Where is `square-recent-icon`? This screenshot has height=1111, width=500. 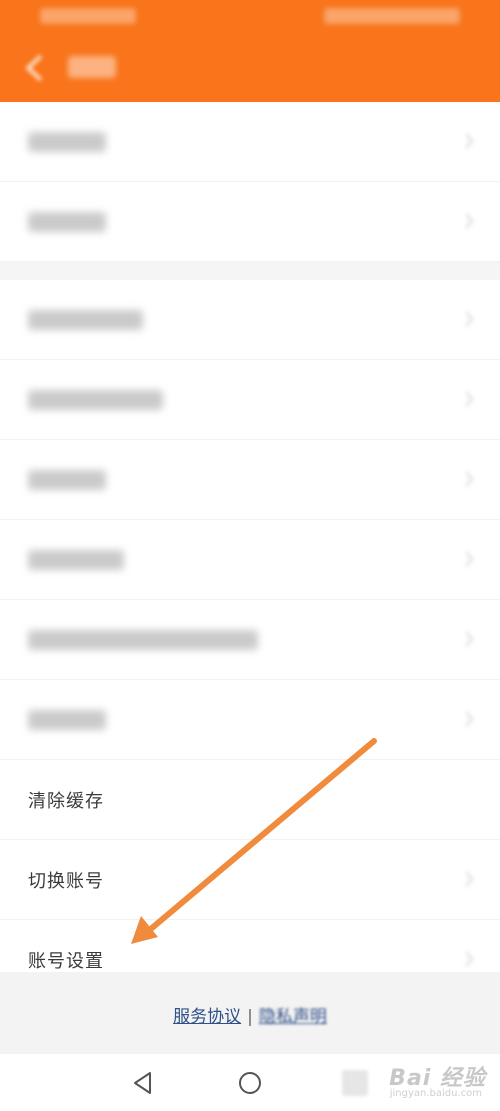
square-recent-icon is located at coordinates (355, 1083).